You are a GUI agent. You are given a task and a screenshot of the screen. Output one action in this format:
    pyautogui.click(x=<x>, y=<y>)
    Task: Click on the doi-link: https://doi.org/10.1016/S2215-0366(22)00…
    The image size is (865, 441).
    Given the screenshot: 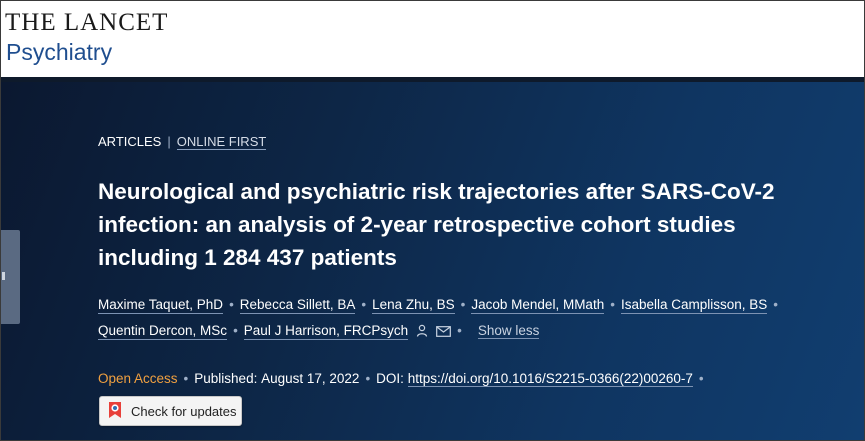 What is the action you would take?
    pyautogui.click(x=550, y=379)
    